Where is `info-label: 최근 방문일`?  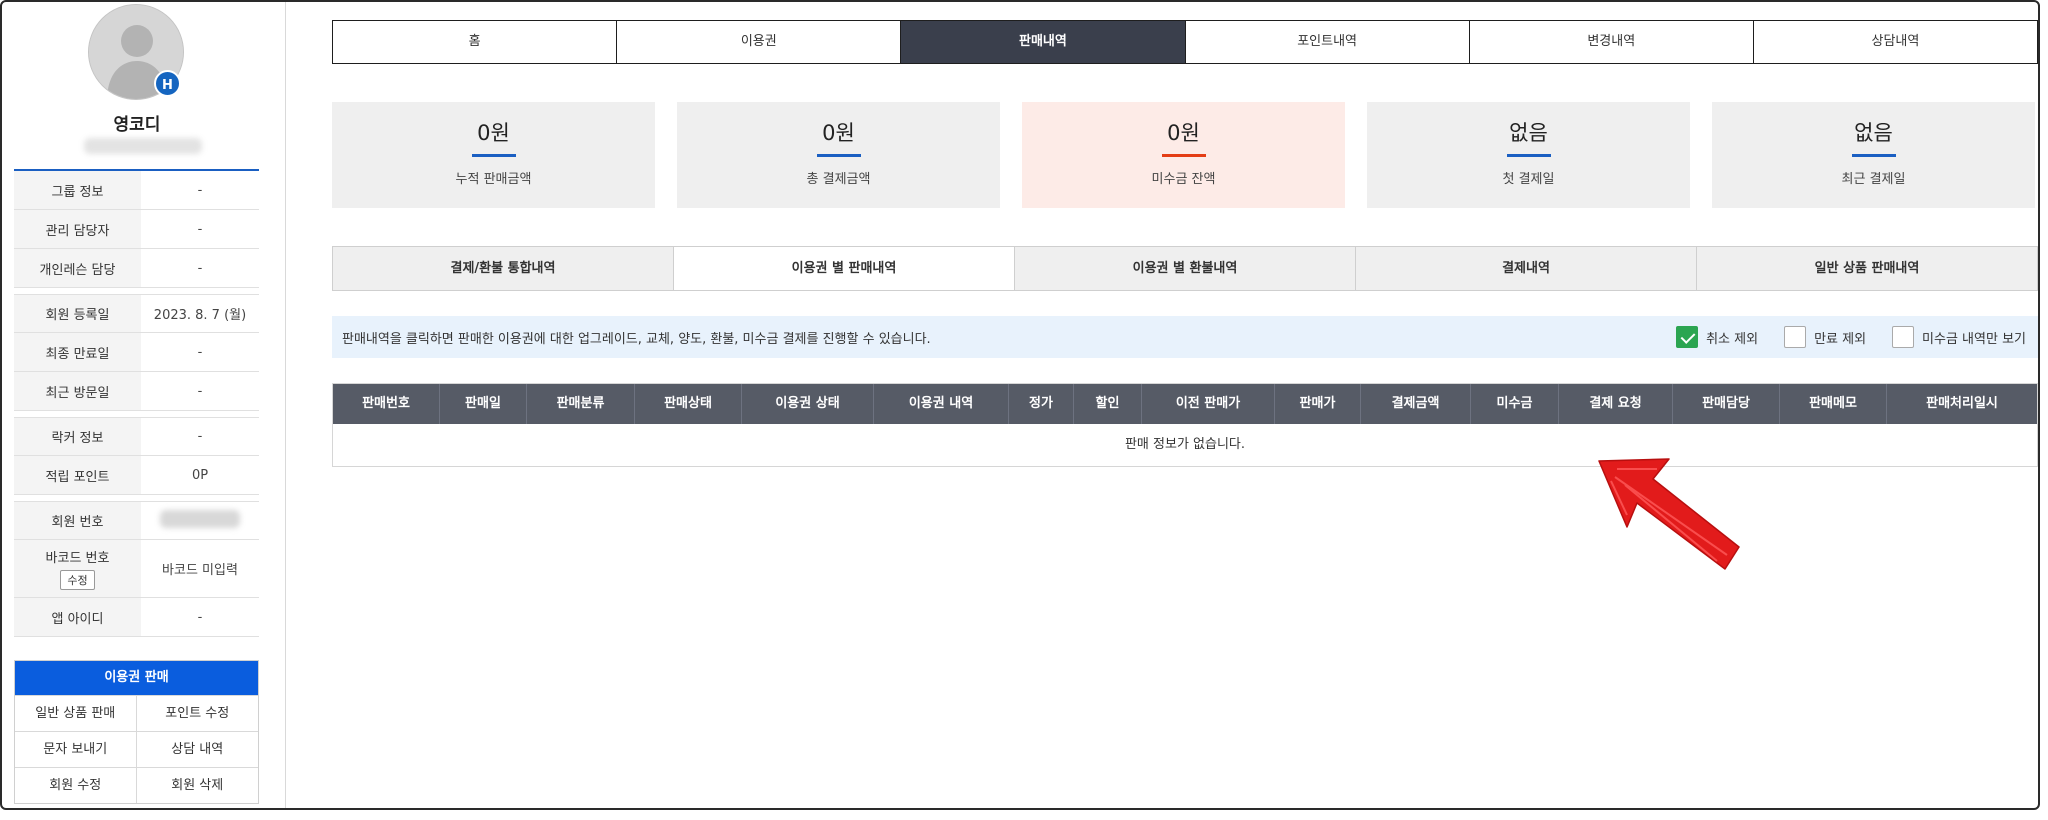 info-label: 최근 방문일 is located at coordinates (77, 391).